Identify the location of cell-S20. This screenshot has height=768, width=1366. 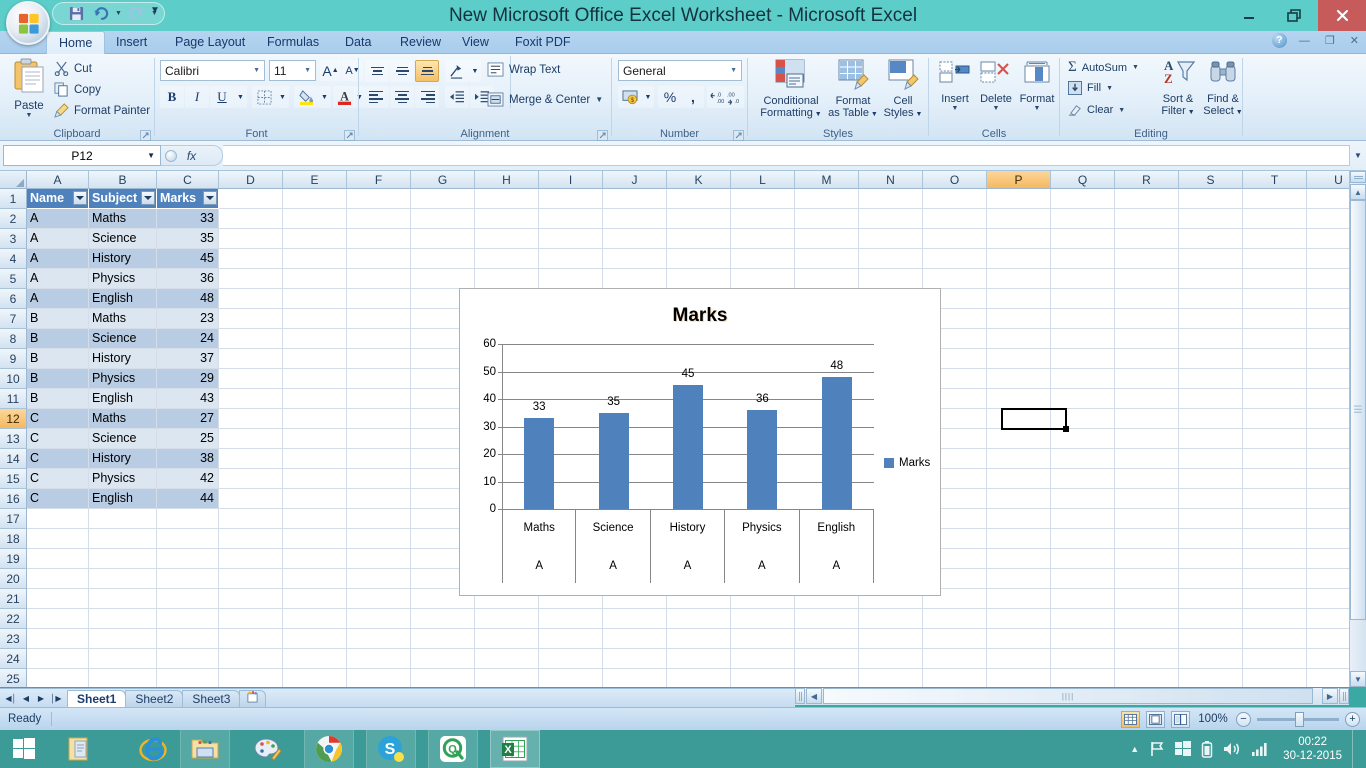
(1211, 579).